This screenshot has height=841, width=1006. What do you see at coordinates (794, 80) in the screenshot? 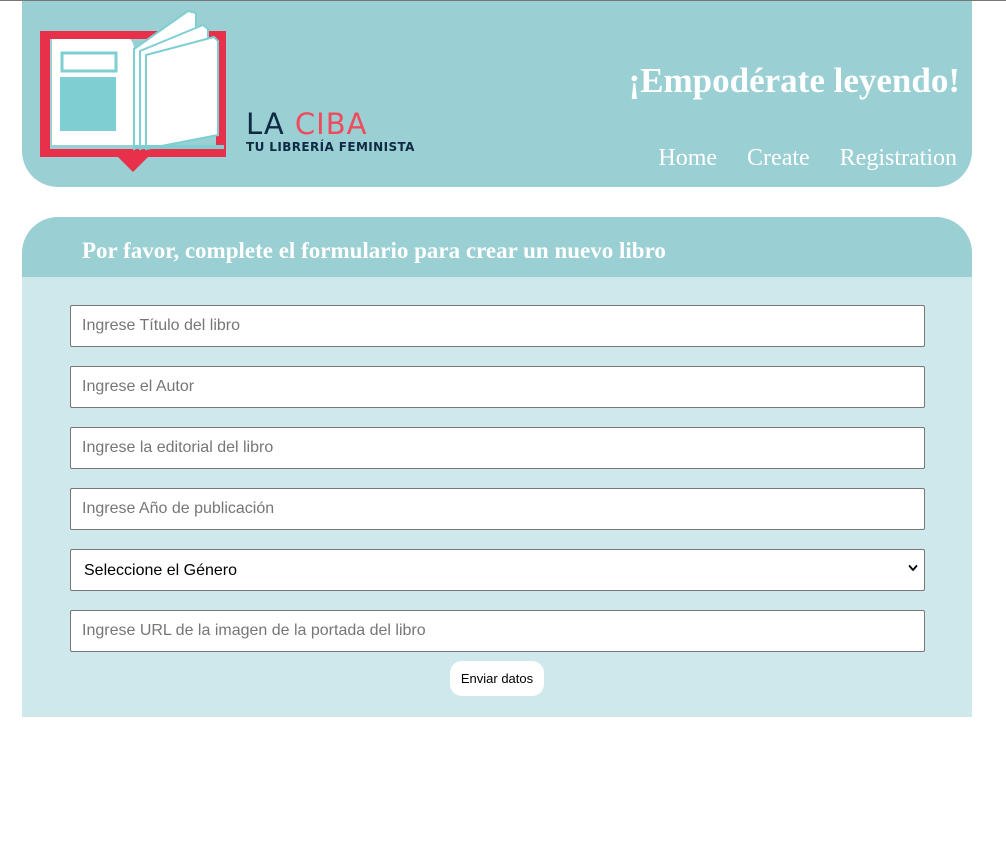
I see `slogan: ¡Empodérate leyendo!` at bounding box center [794, 80].